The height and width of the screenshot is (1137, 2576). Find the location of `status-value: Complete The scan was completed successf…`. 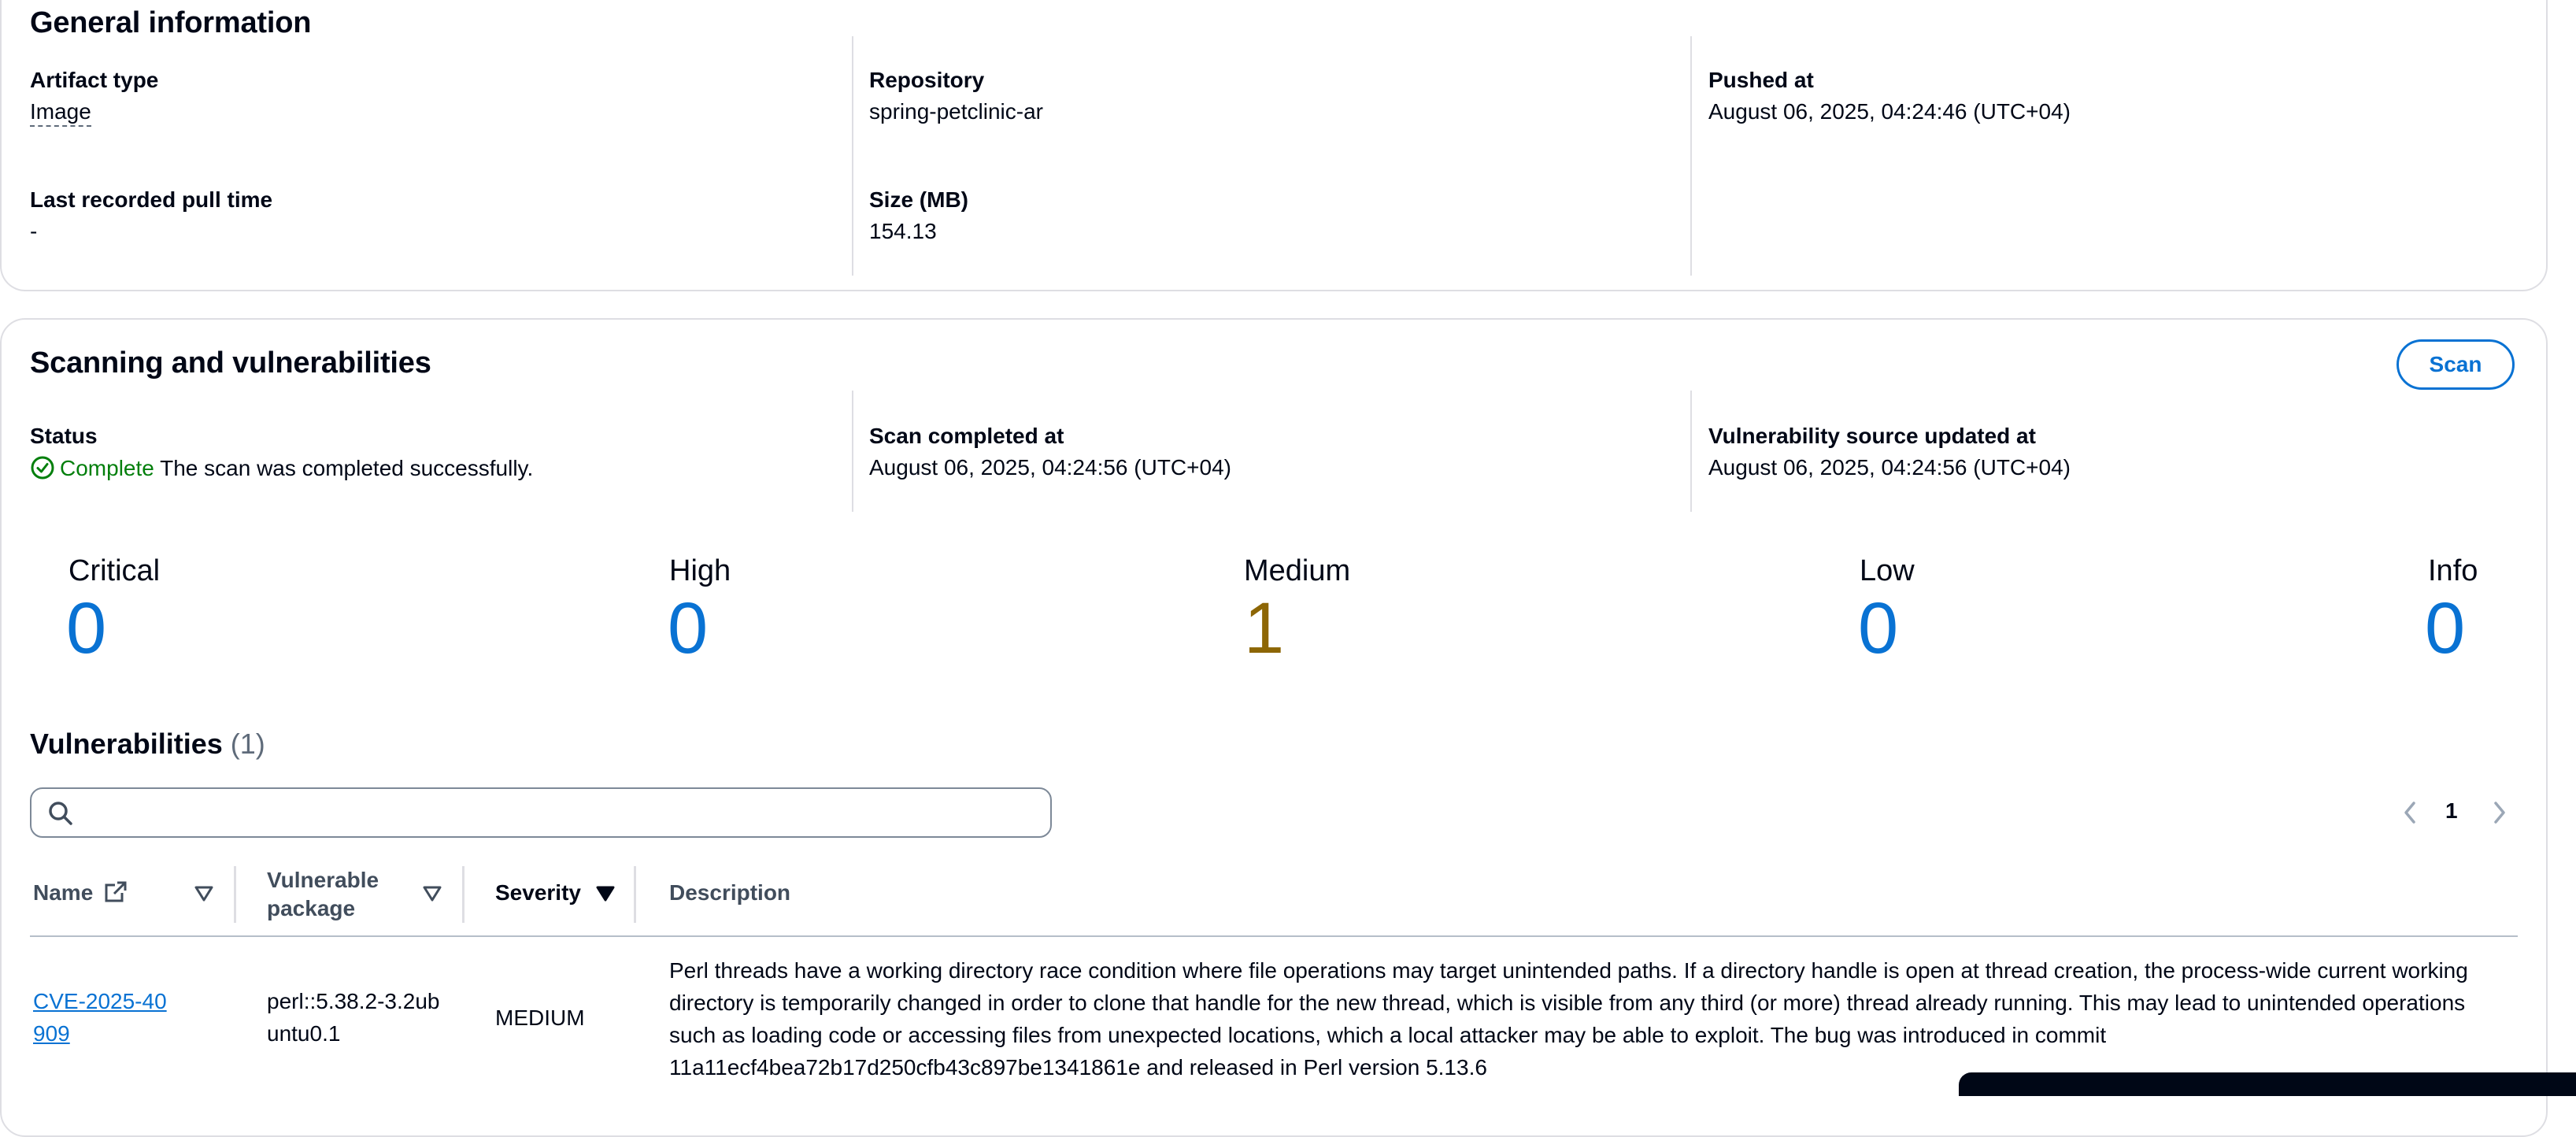

status-value: Complete The scan was completed successf… is located at coordinates (281, 468).